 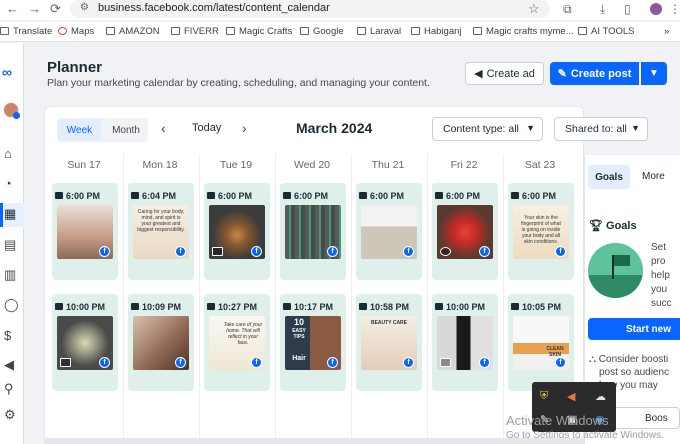 I want to click on boost-icon: ⛬, so click(x=592, y=359).